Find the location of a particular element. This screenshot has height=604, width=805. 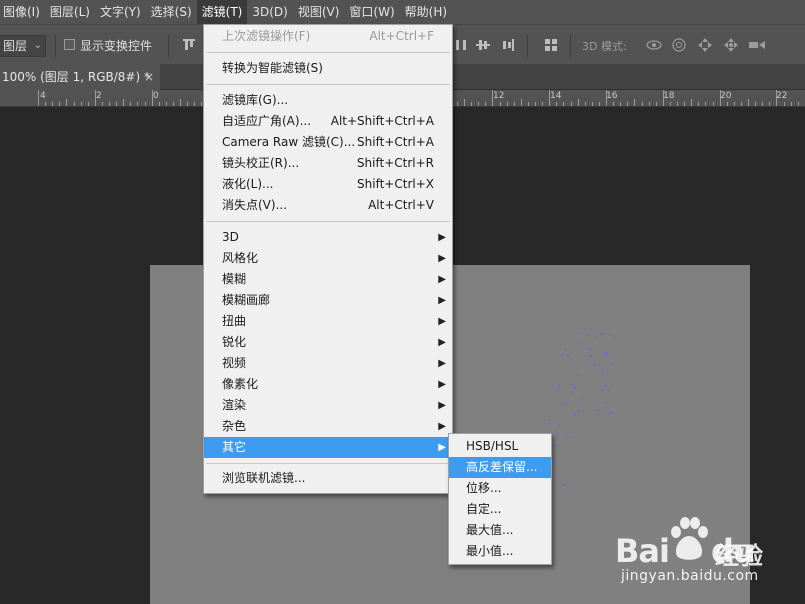

close-icon: × is located at coordinates (149, 77).